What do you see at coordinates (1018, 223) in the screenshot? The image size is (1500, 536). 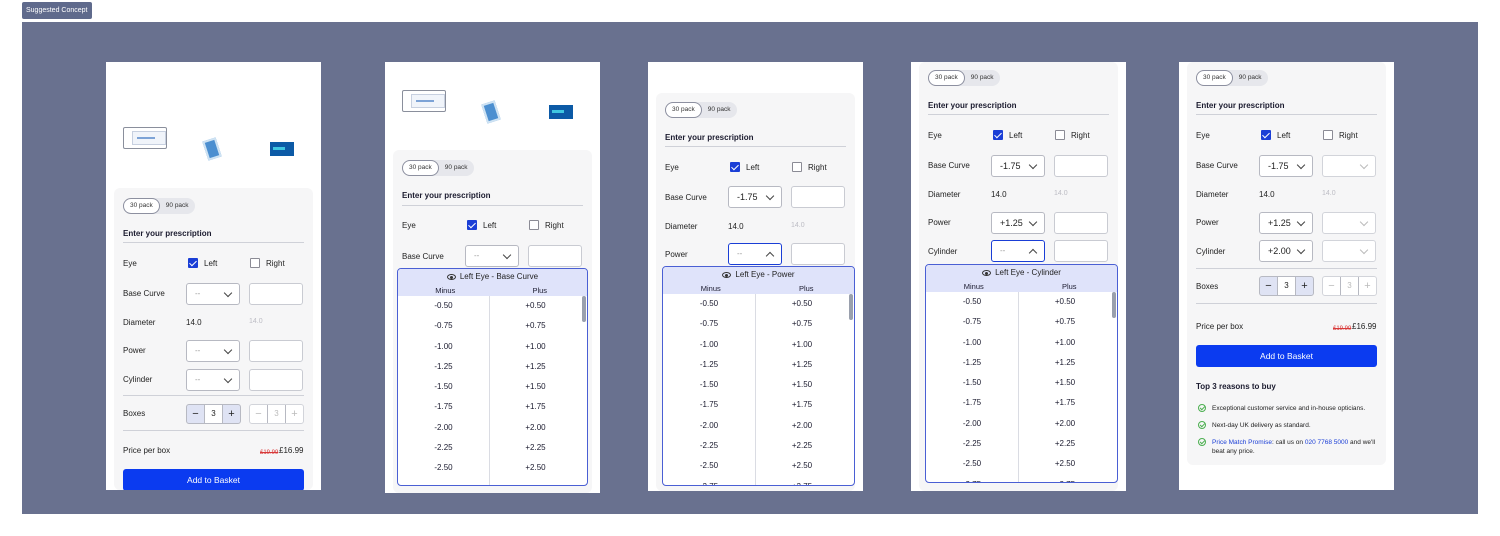 I see `left-power-select: +1.25` at bounding box center [1018, 223].